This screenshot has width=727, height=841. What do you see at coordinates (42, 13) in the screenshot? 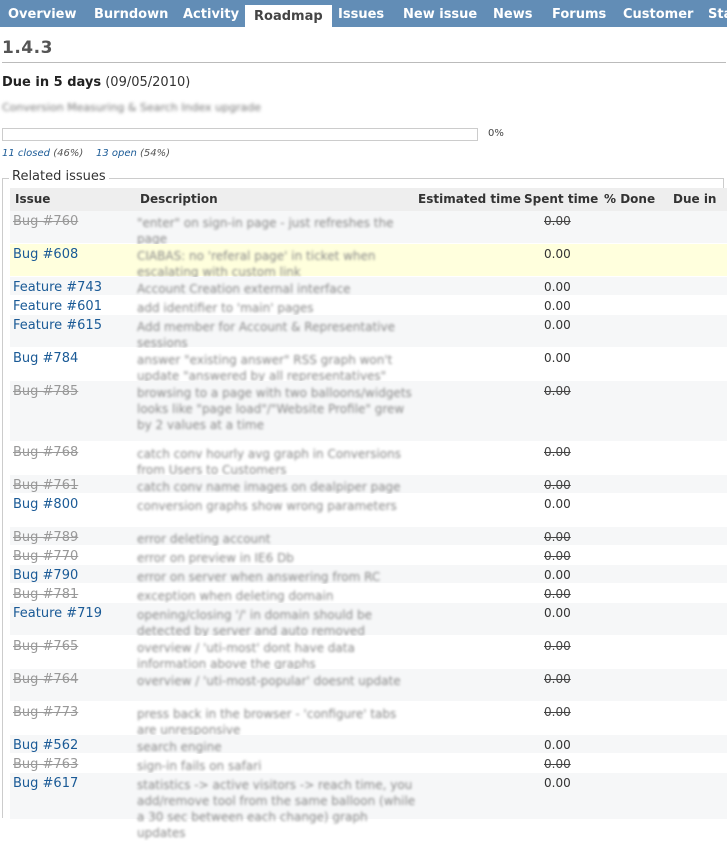
I see `tab-overview: Overview` at bounding box center [42, 13].